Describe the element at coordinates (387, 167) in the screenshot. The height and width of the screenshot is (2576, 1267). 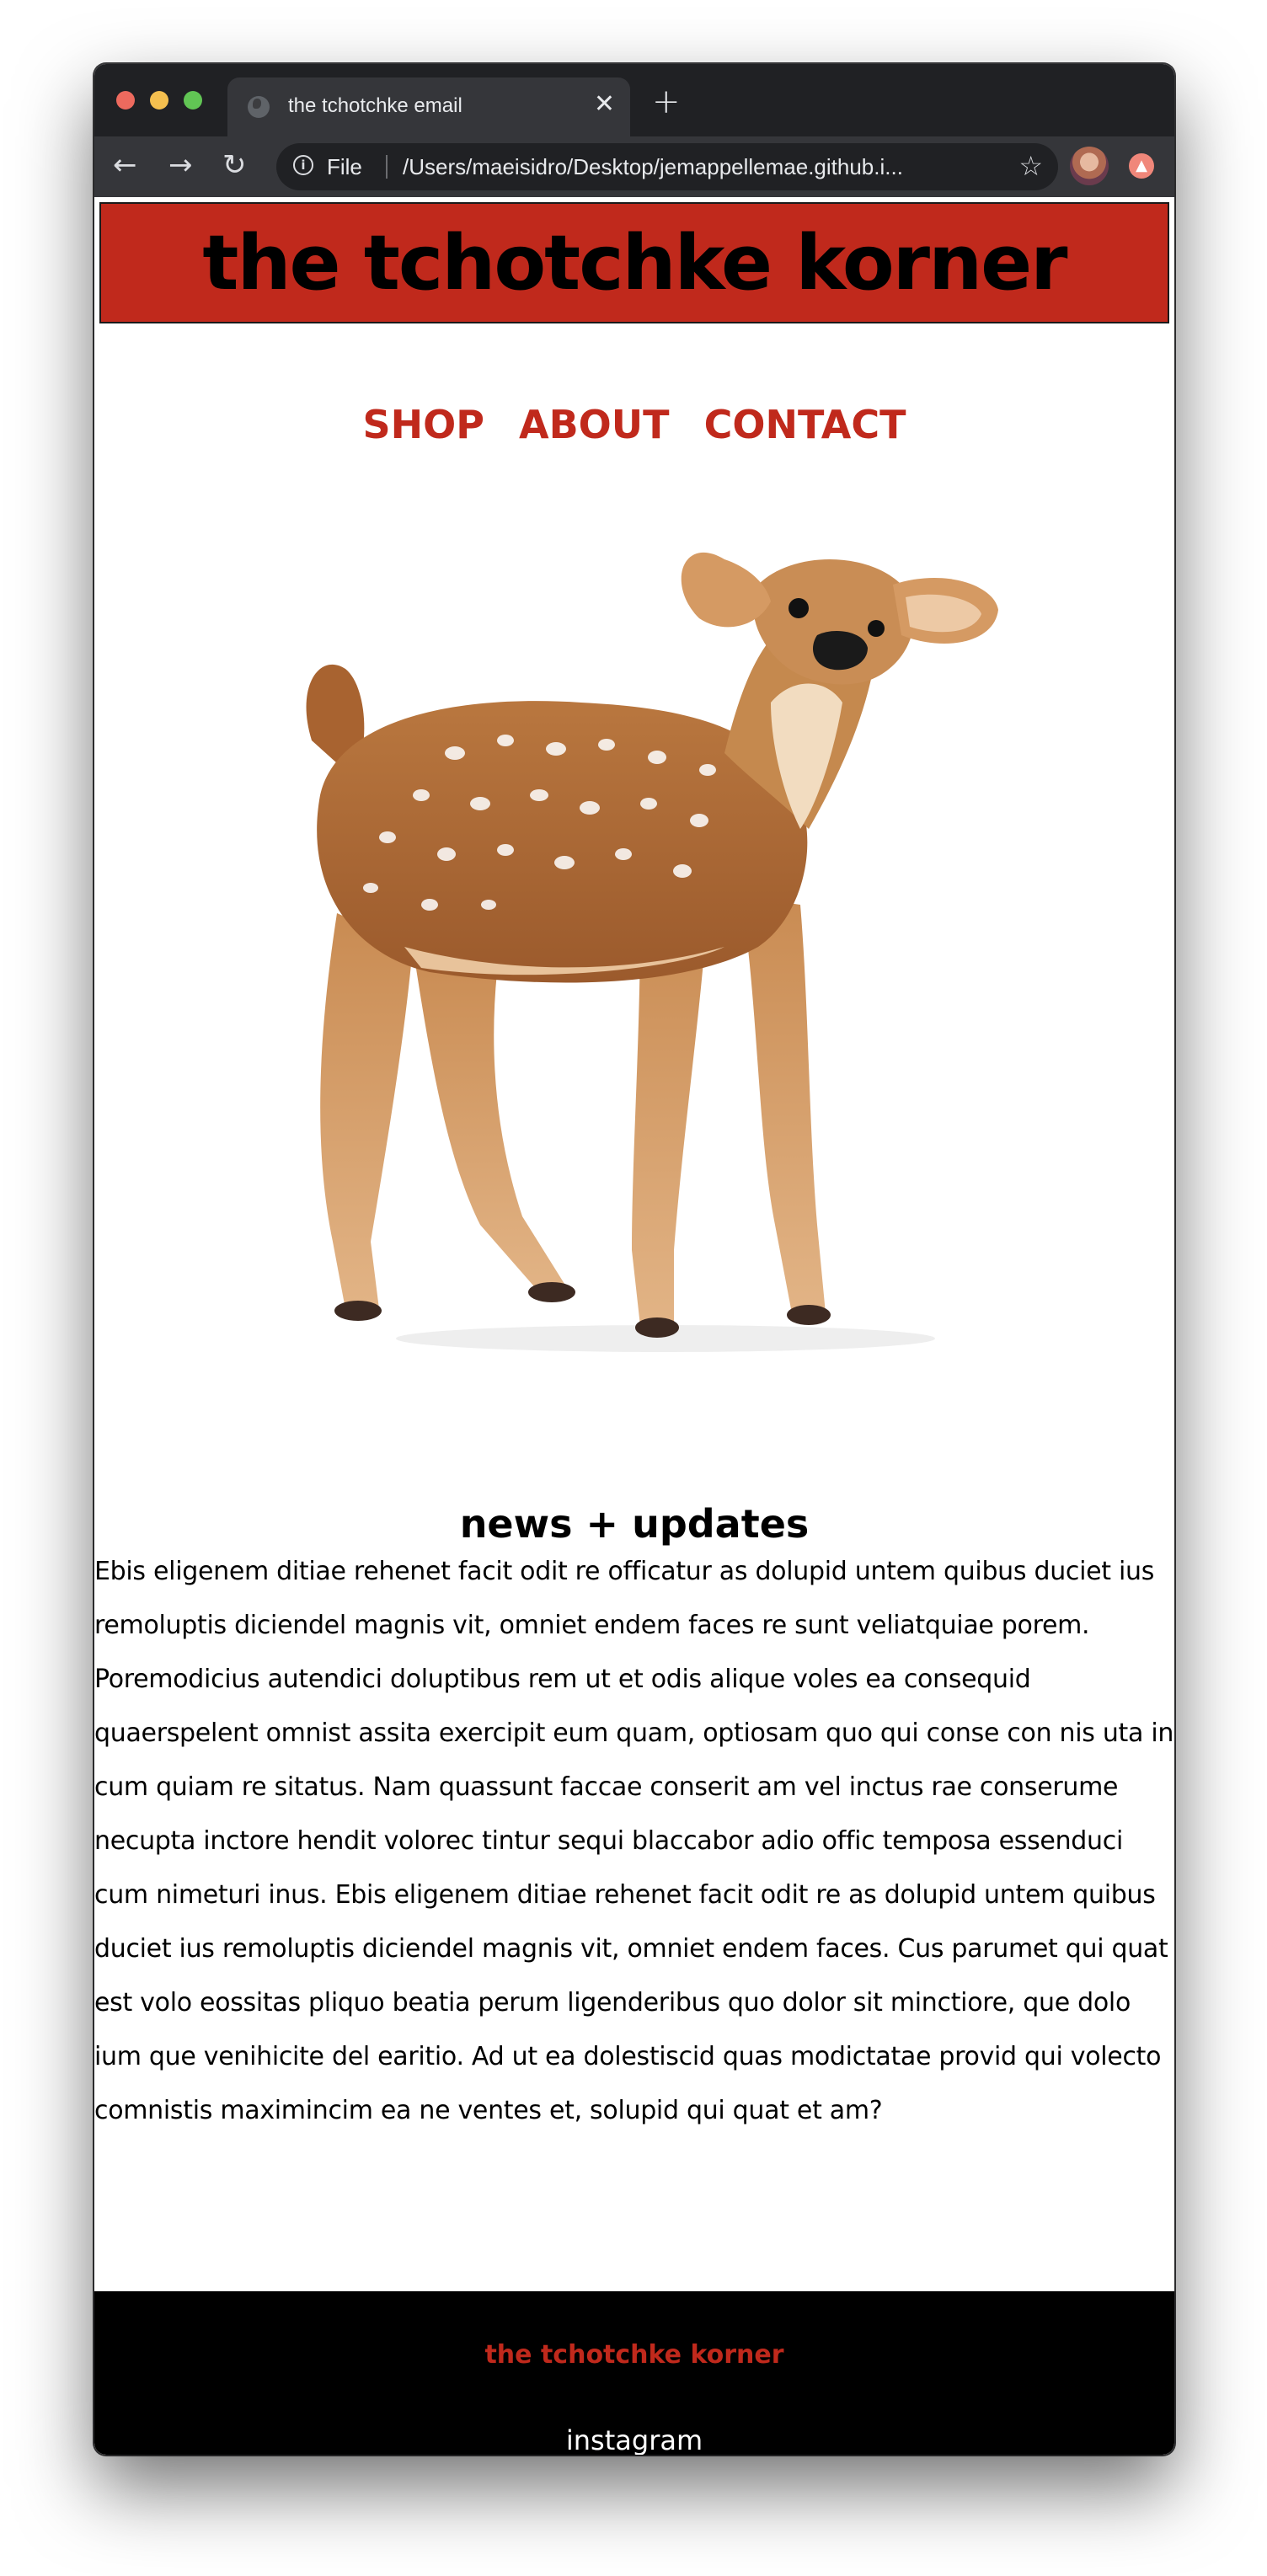
I see `address-divider` at that location.